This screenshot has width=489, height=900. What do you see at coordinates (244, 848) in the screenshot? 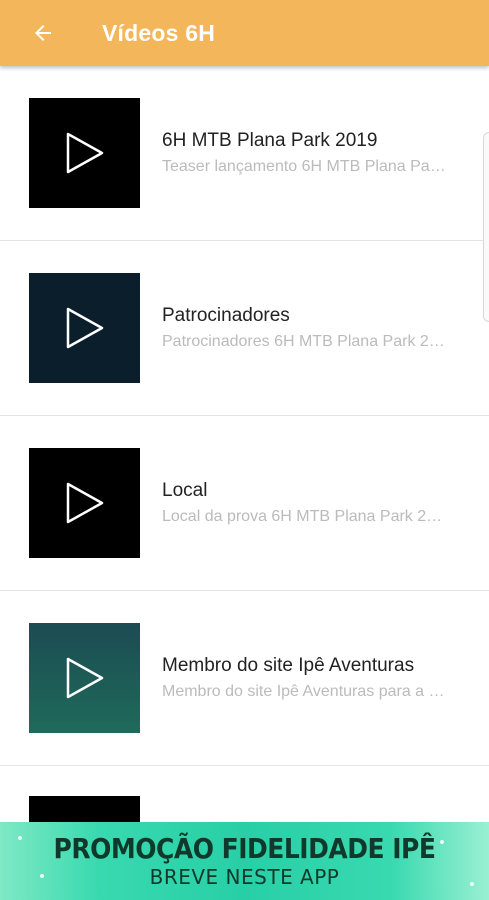
I see `banner-headline: PROMOÇÃO FIDELIDADE IPÊ` at bounding box center [244, 848].